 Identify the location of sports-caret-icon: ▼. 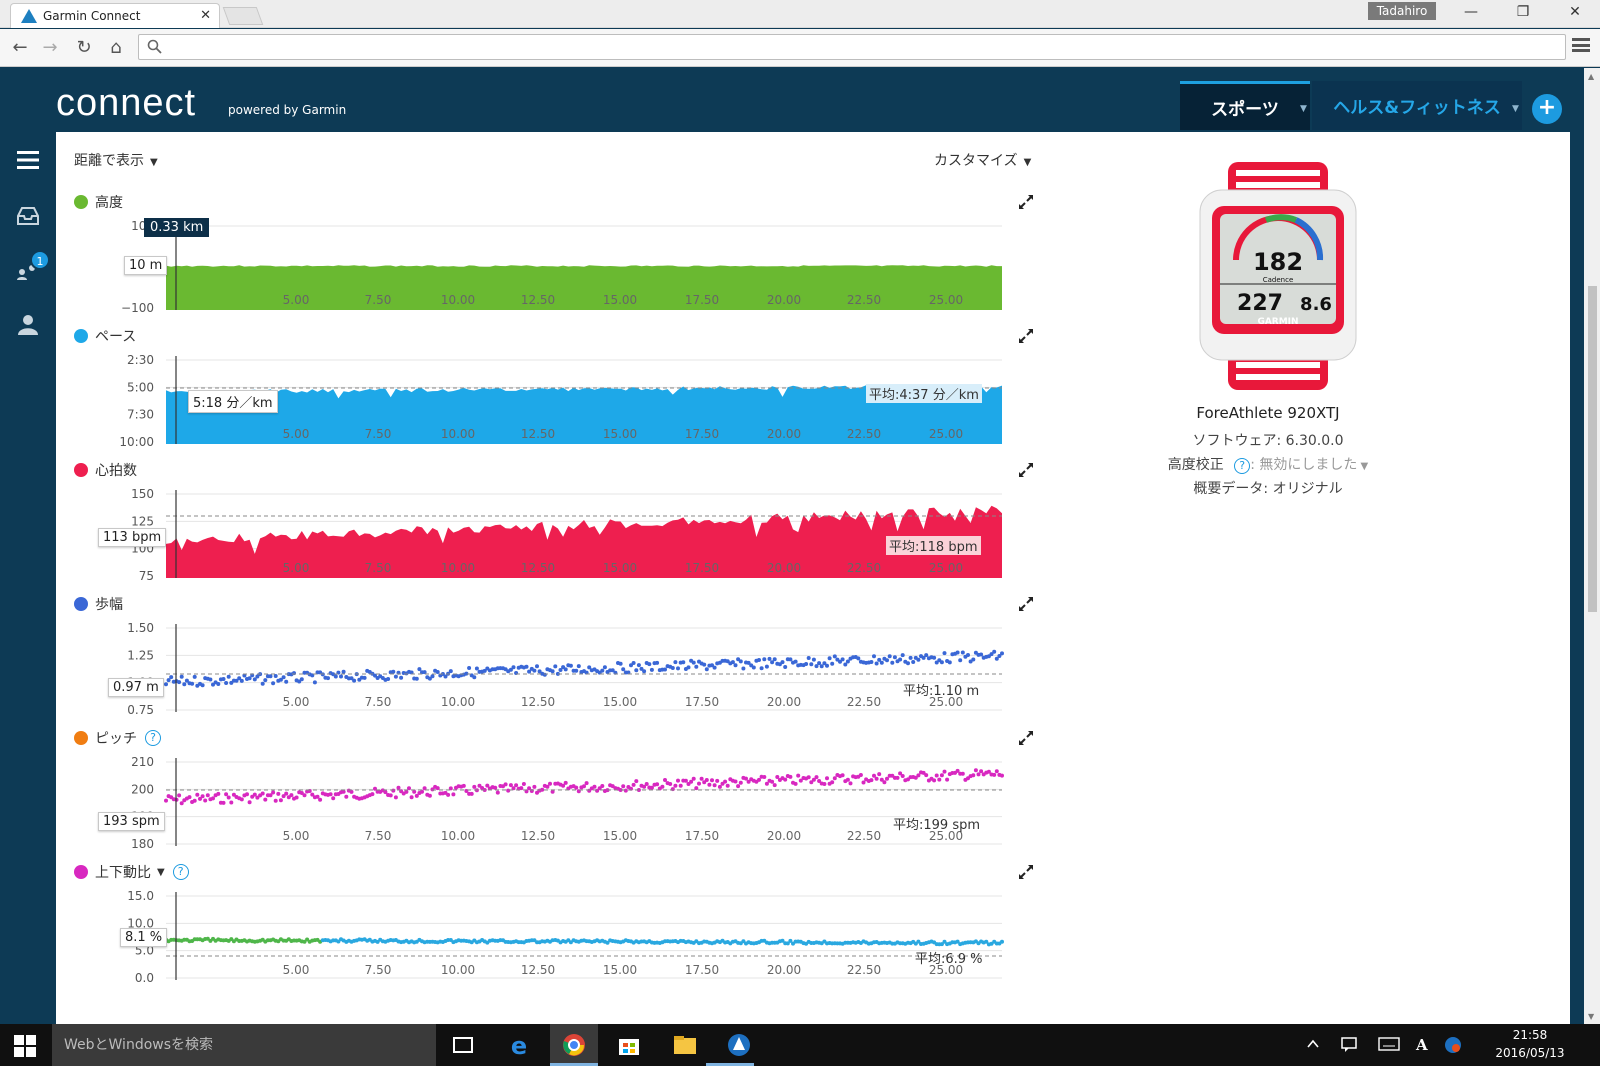
(1303, 109).